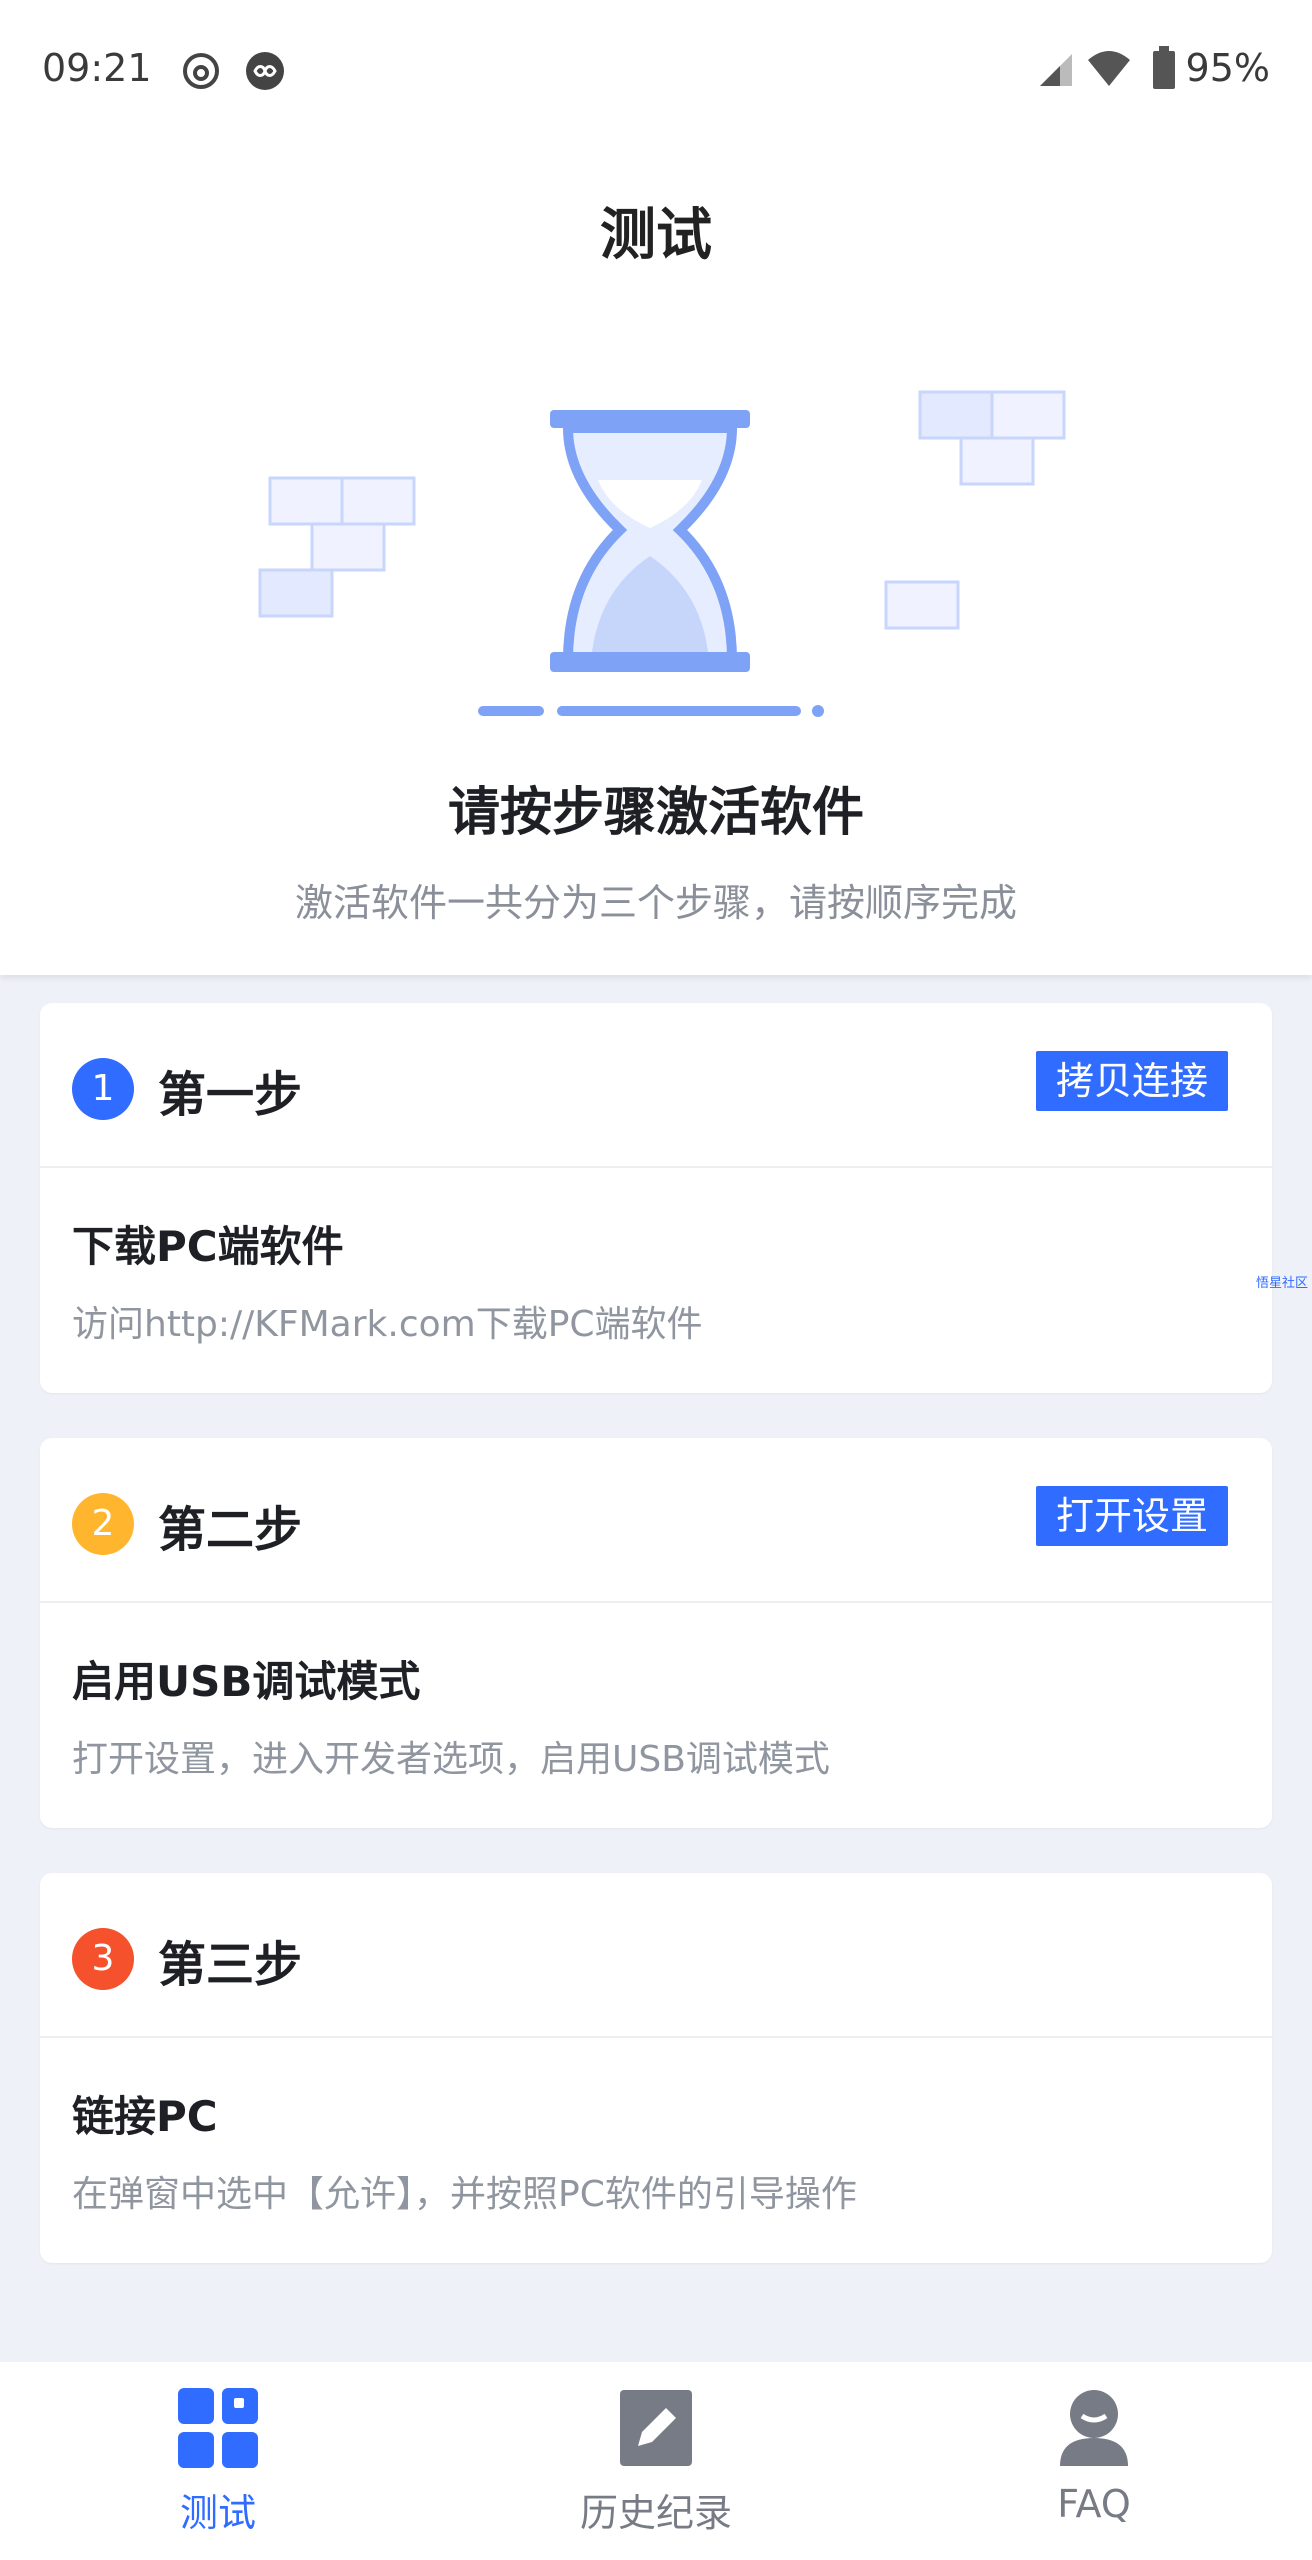  I want to click on bottom-nav: 测试 历史纪录 FAQ, so click(656, 2461).